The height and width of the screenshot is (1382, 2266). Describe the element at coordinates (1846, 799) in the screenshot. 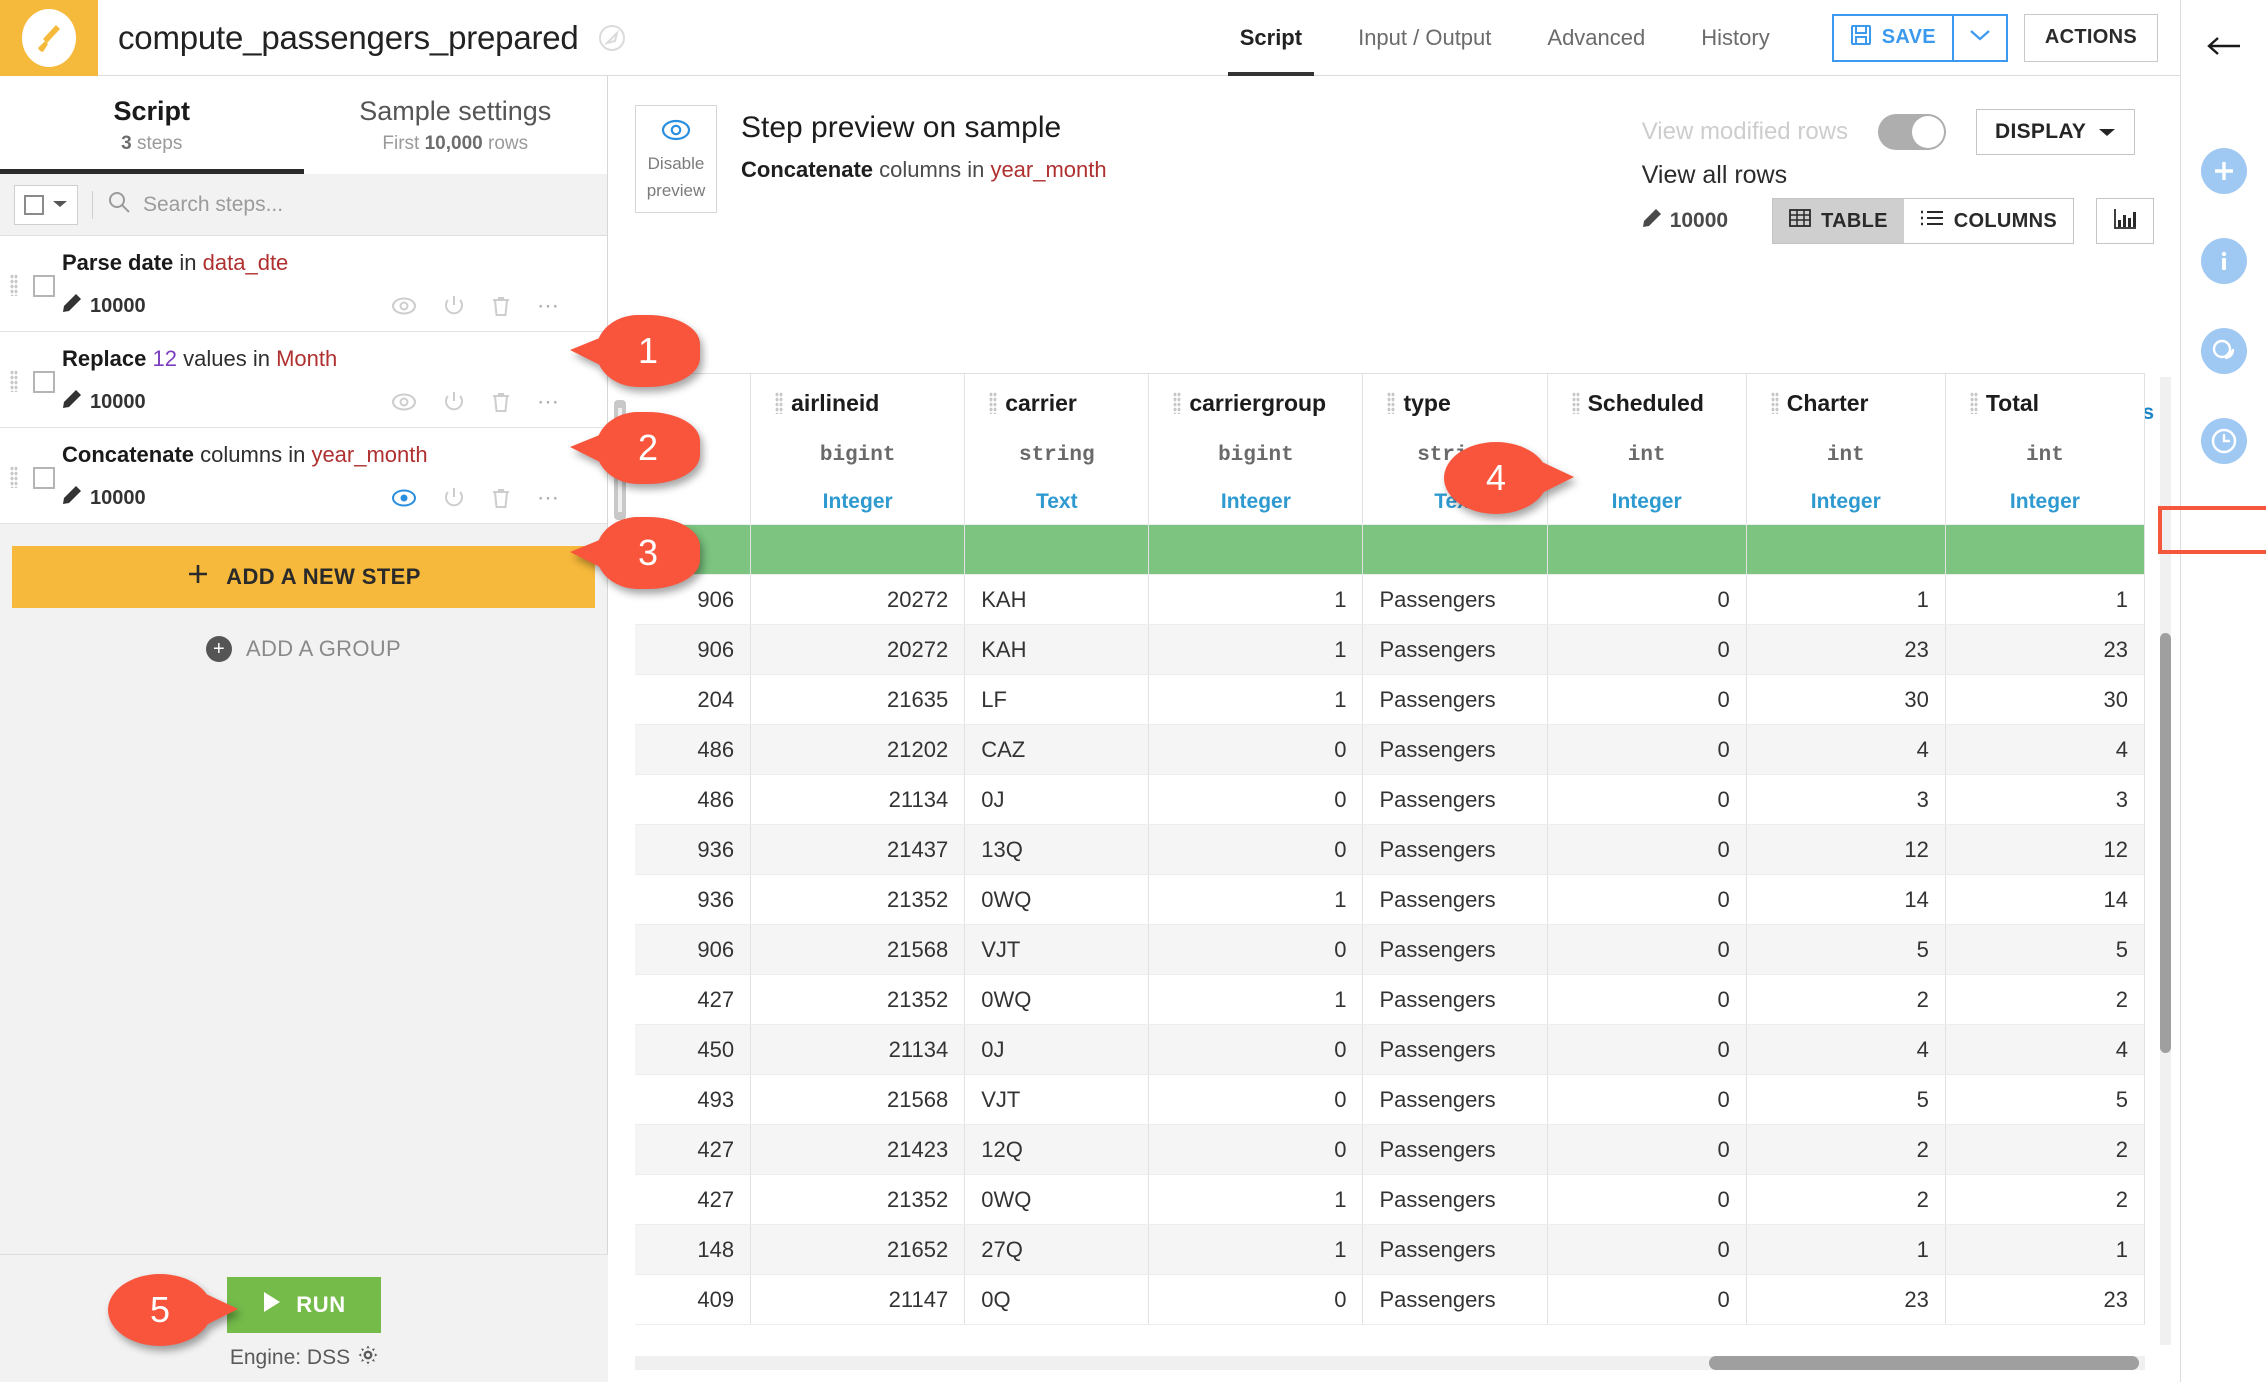

I see `table-cell-charter: 3` at that location.